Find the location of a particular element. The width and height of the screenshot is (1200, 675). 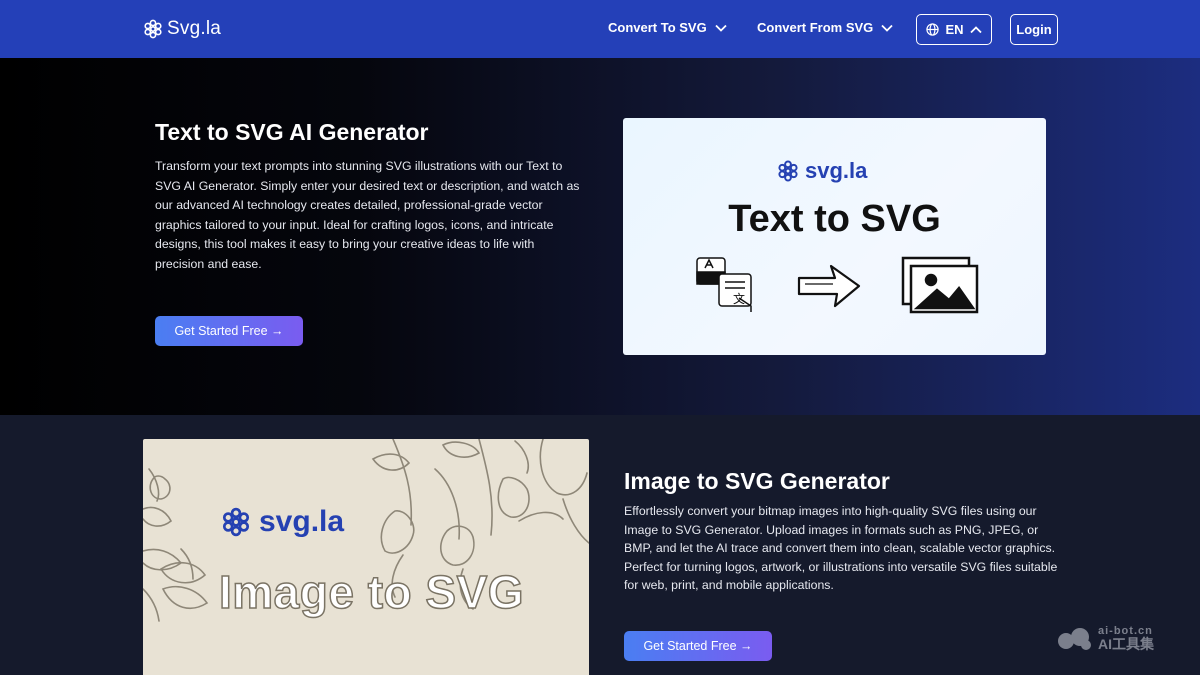

text-to-svg-preview-image: svg.la Text to SVG 文 is located at coordinates (834, 236).